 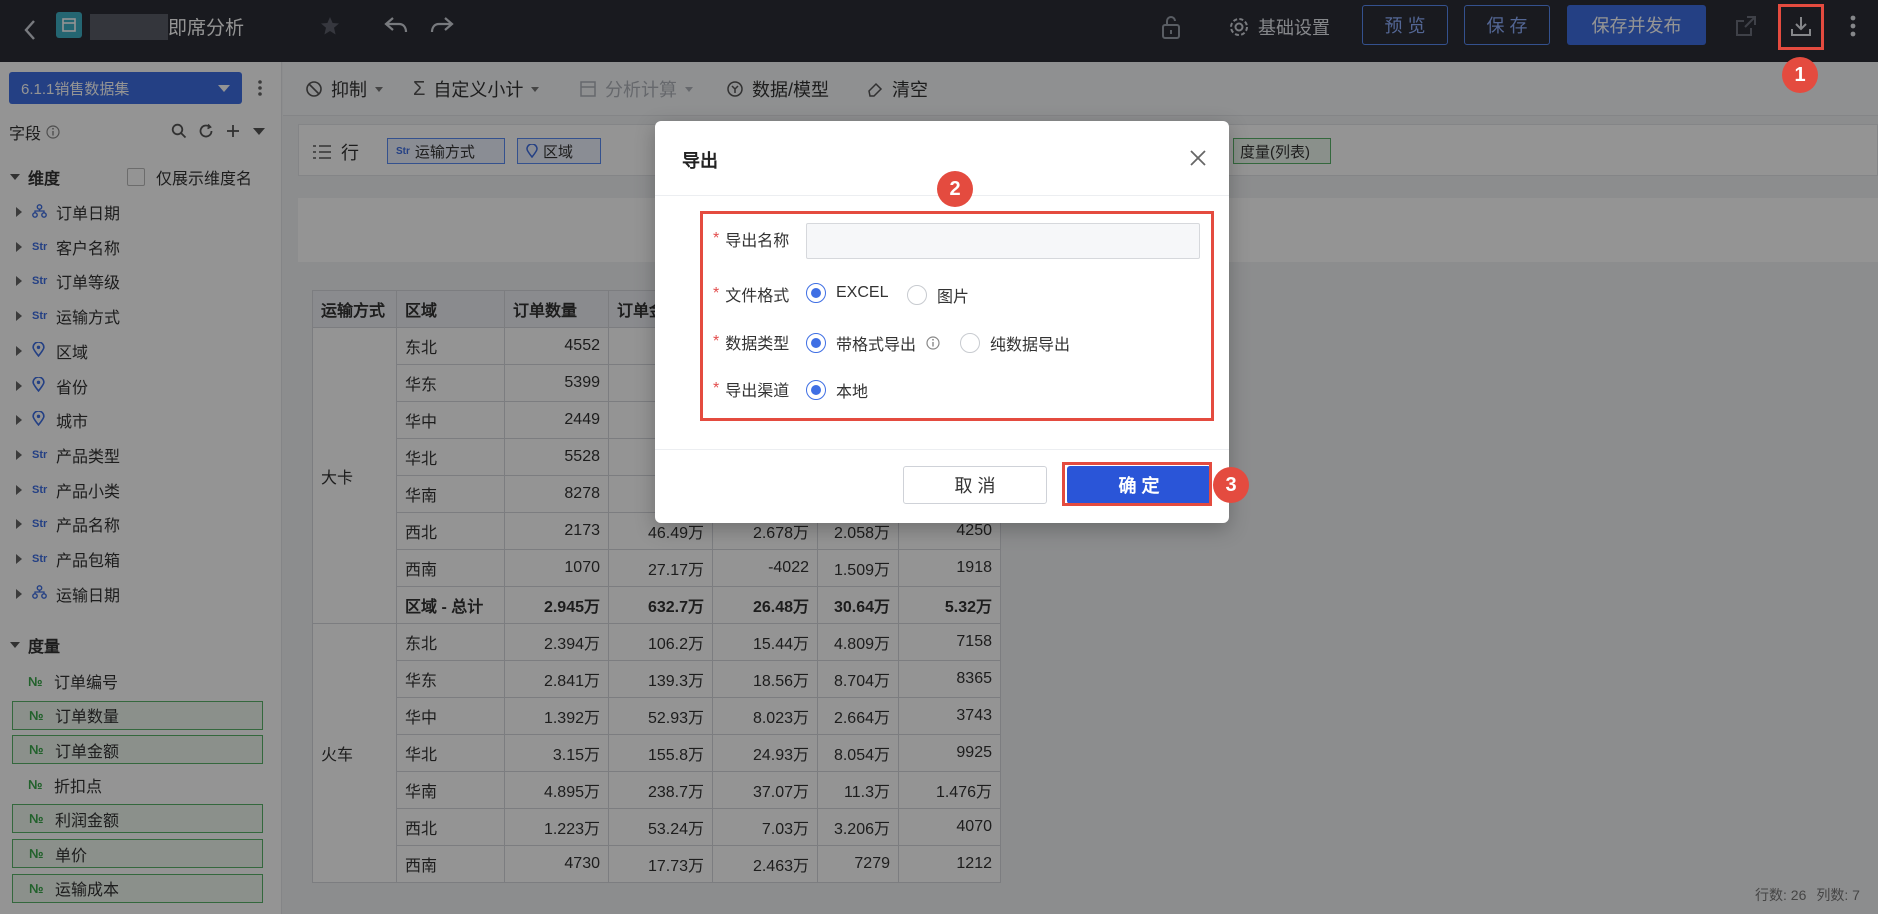 I want to click on divider, so click(x=942, y=449).